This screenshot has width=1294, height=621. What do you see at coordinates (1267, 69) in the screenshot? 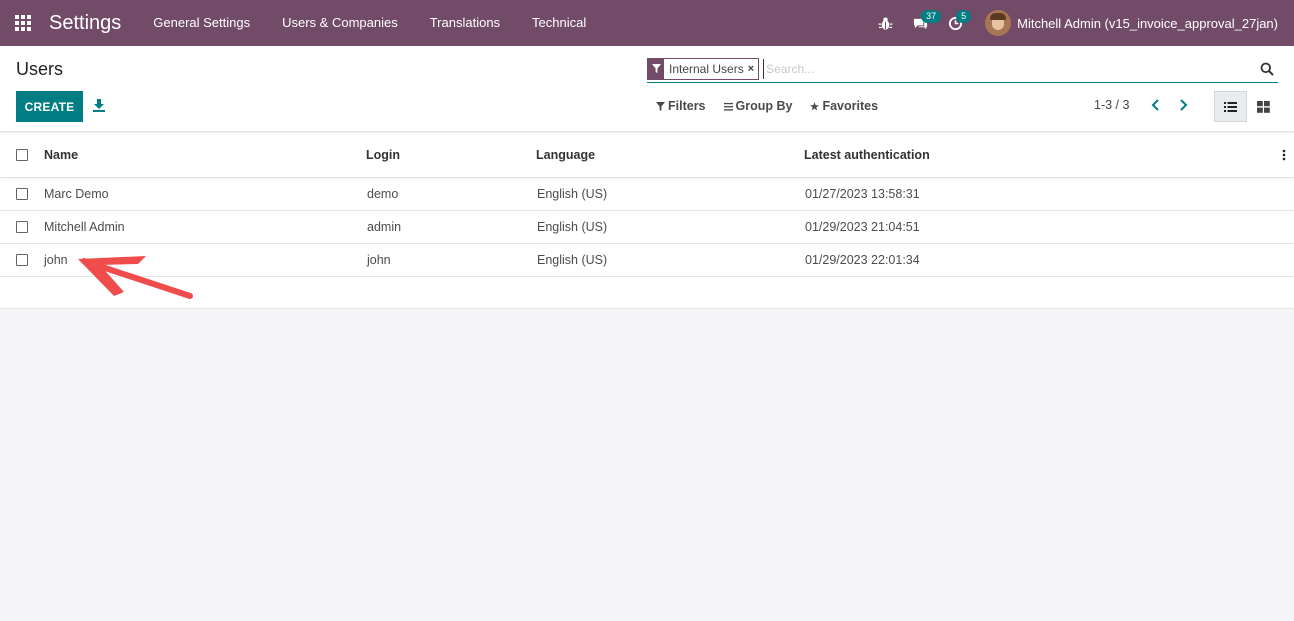
I see `search-icon` at bounding box center [1267, 69].